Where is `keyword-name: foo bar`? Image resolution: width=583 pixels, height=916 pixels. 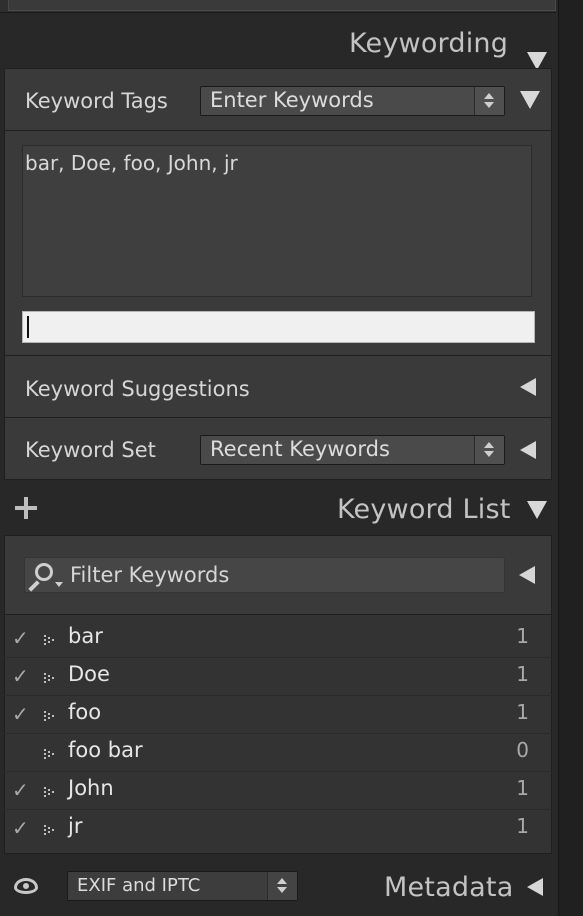 keyword-name: foo bar is located at coordinates (105, 750).